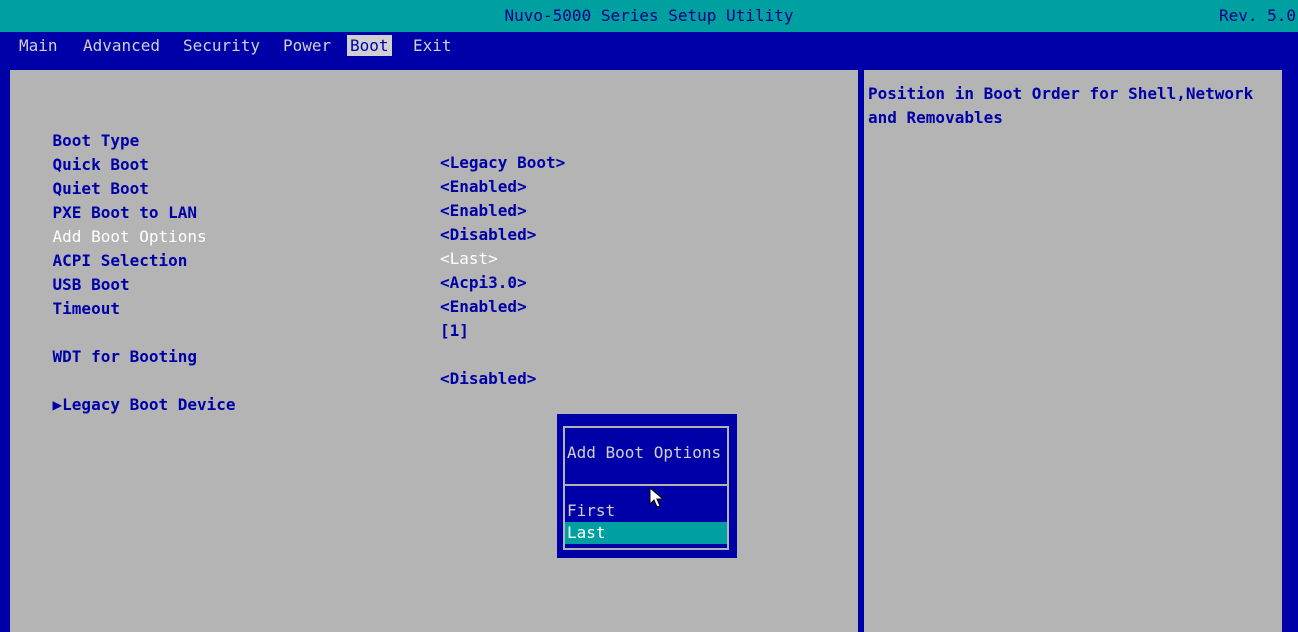 This screenshot has height=632, width=1298. I want to click on menu-advanced: Advanced, so click(121, 45).